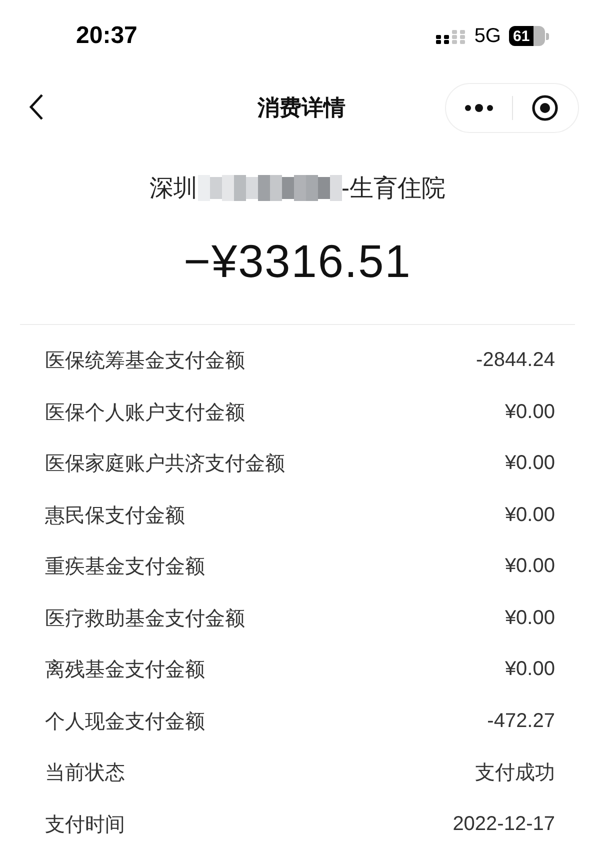  What do you see at coordinates (145, 619) in the screenshot?
I see `detail-label: 医疗救助基金支付金额` at bounding box center [145, 619].